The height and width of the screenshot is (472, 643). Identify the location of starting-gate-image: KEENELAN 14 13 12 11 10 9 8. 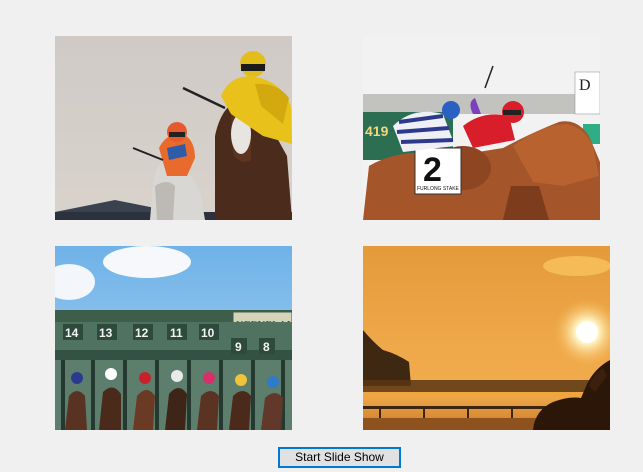
(173, 338).